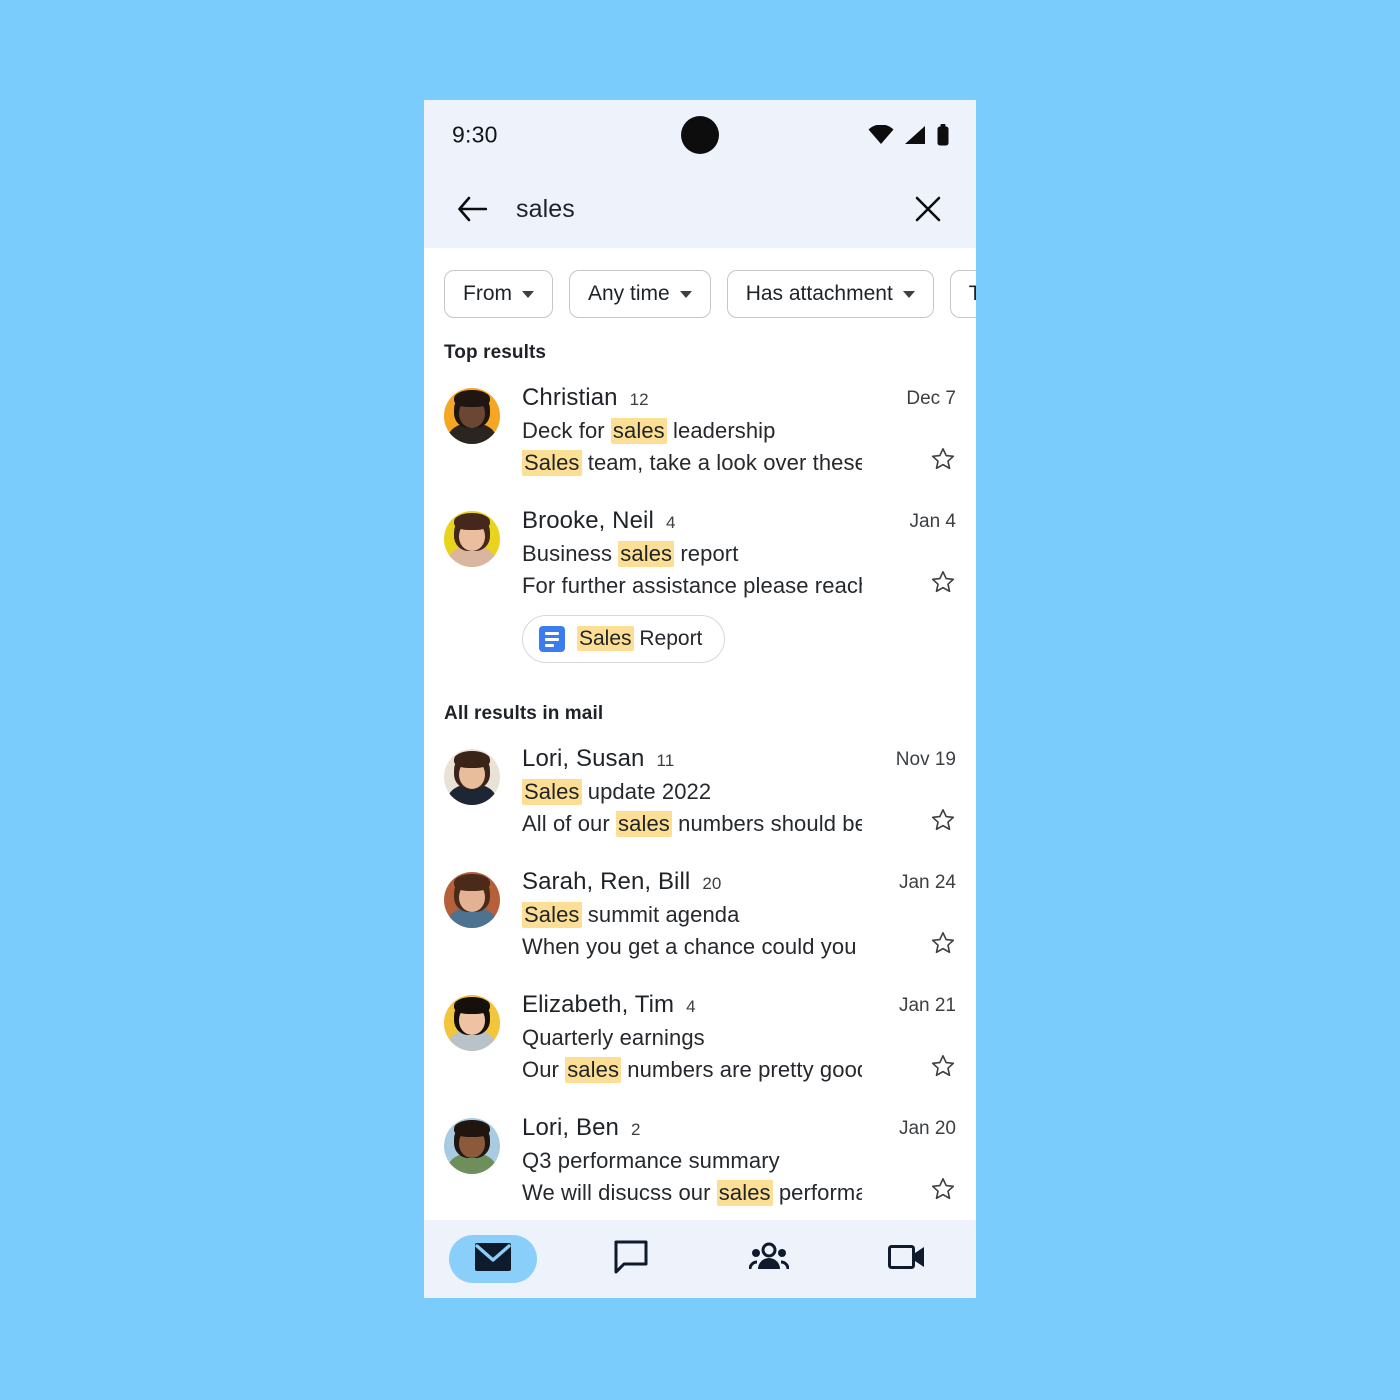  I want to click on status-icons, so click(909, 135).